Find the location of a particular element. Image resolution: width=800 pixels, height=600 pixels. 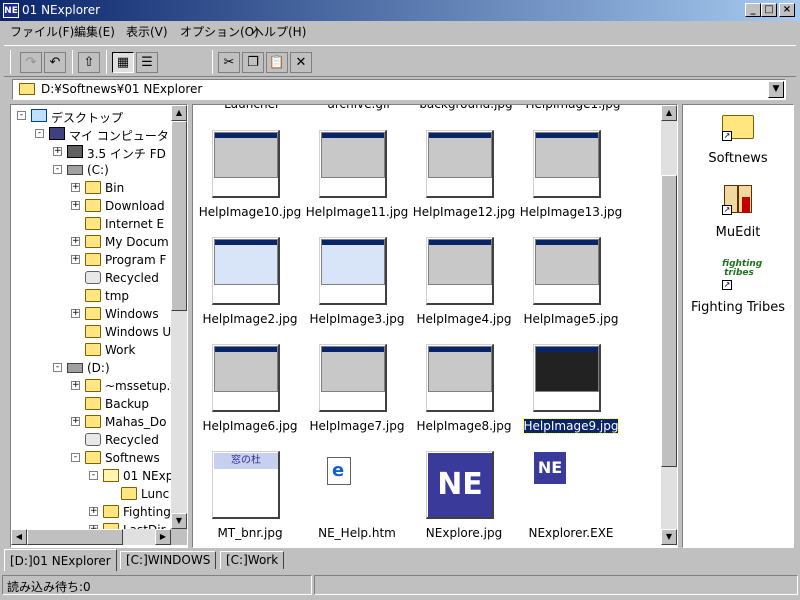

tree-item: - 01 NExp is located at coordinates (92, 476).